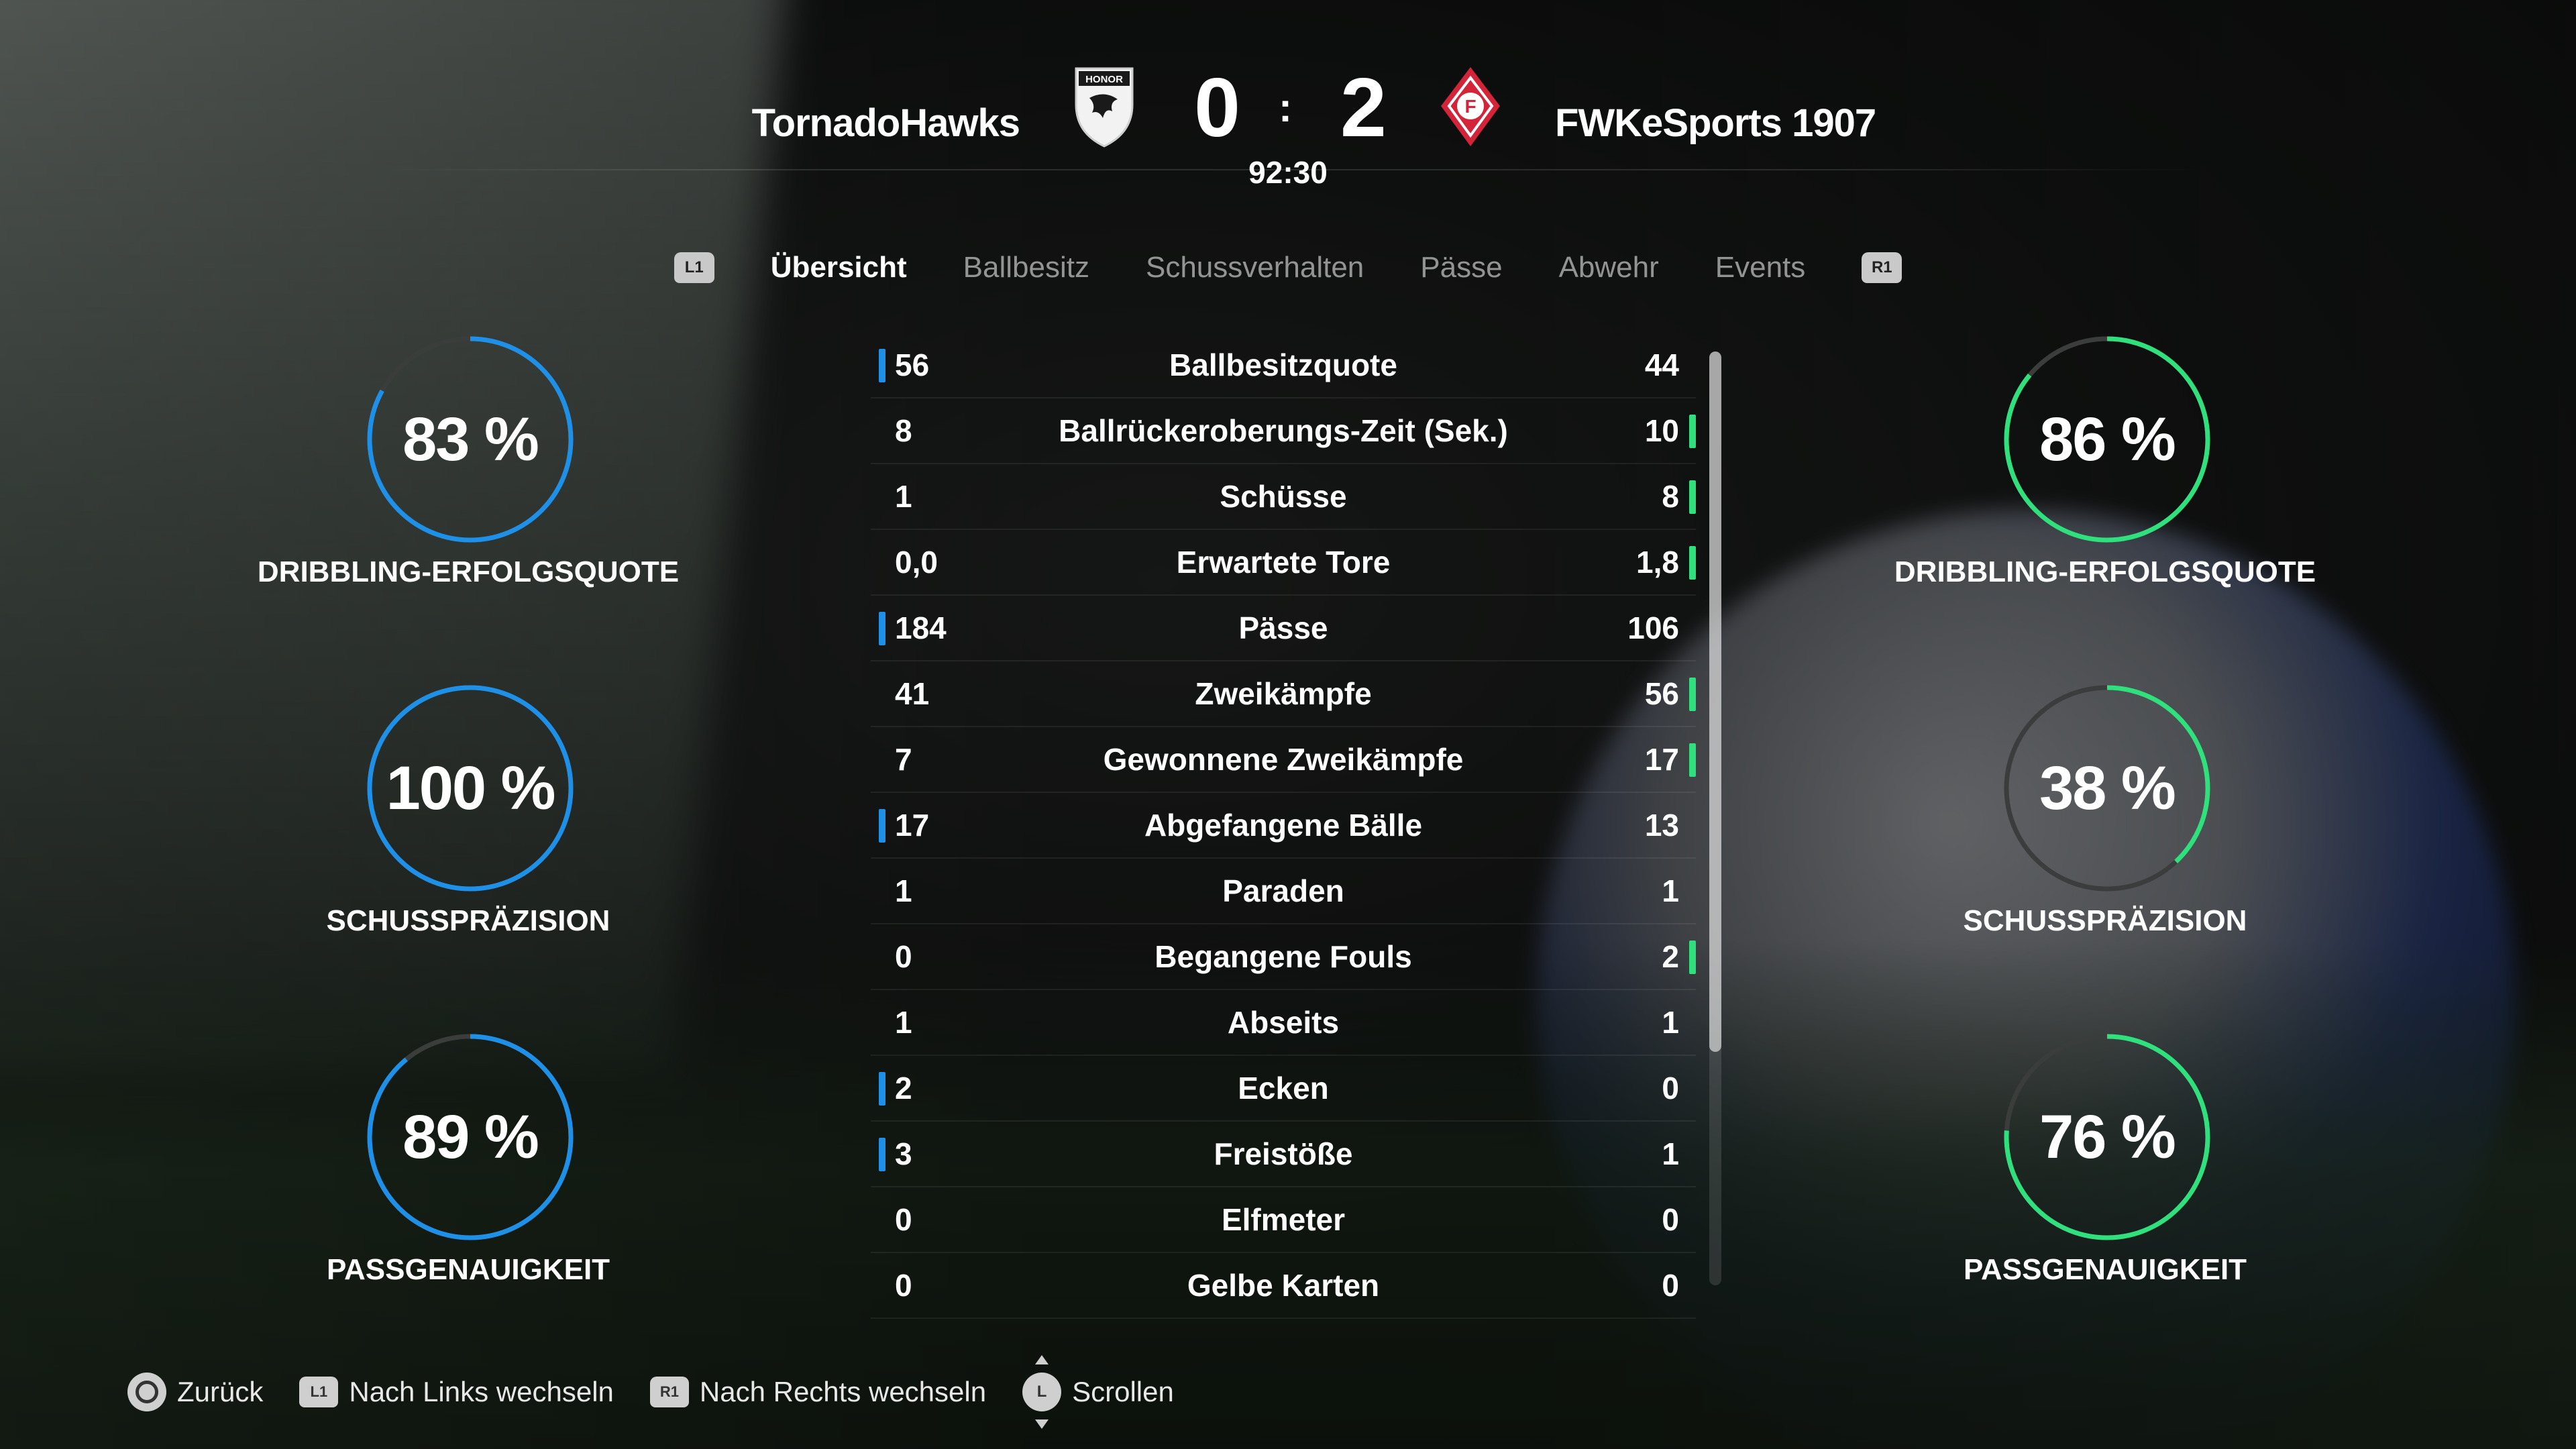  I want to click on l1-button-icon: L1, so click(319, 1392).